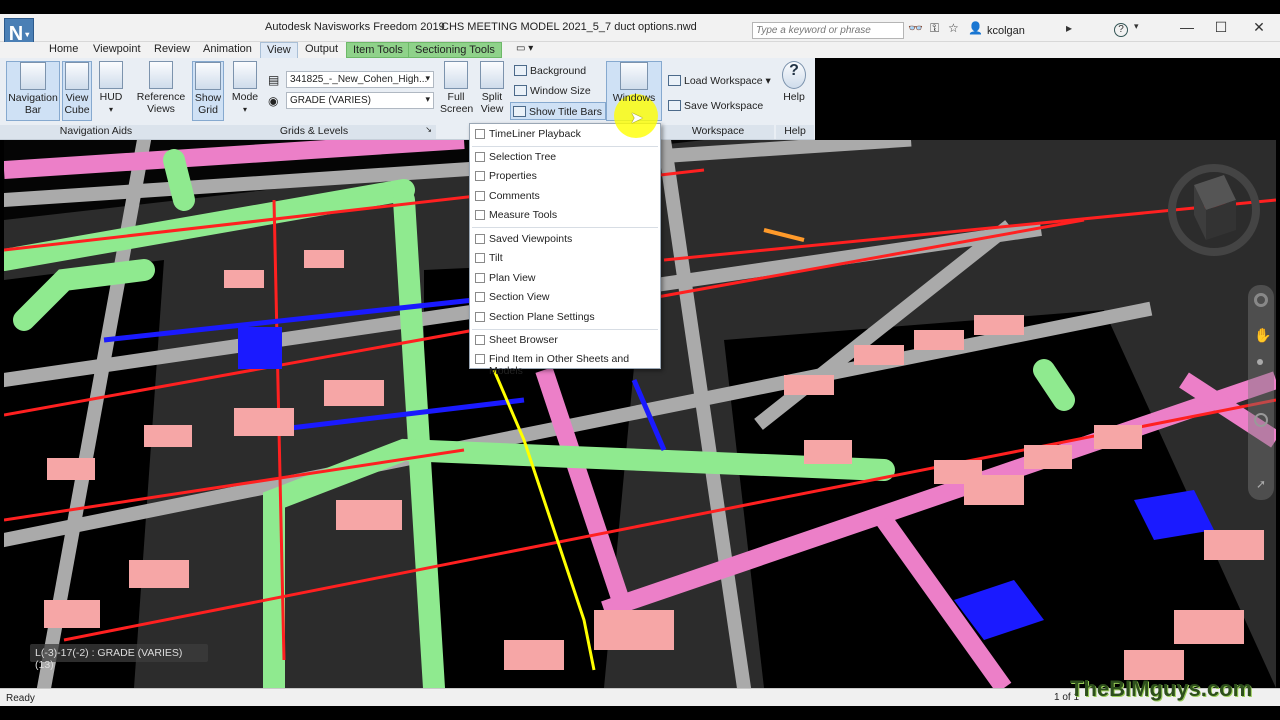 This screenshot has height=720, width=1280. What do you see at coordinates (1047, 99) in the screenshot?
I see `ribbon-empty-area` at bounding box center [1047, 99].